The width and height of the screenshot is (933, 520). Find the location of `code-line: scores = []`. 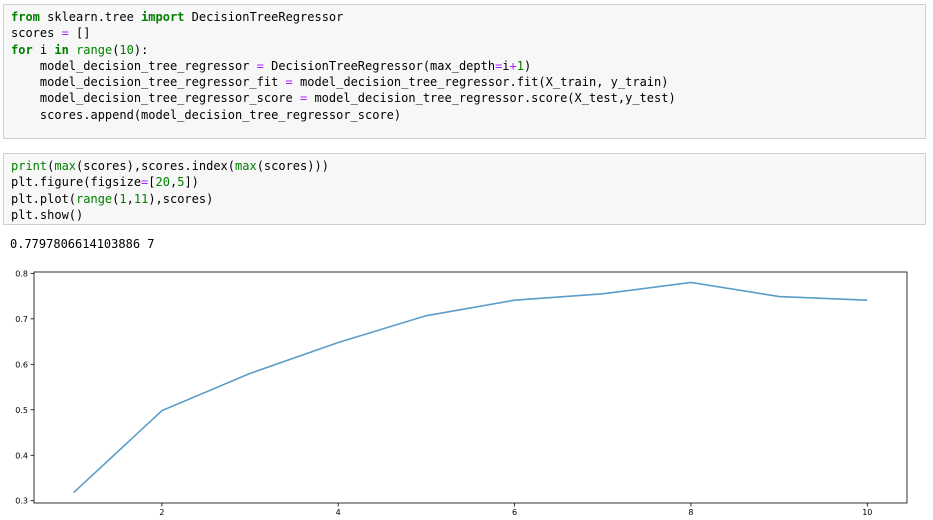

code-line: scores = [] is located at coordinates (464, 33).